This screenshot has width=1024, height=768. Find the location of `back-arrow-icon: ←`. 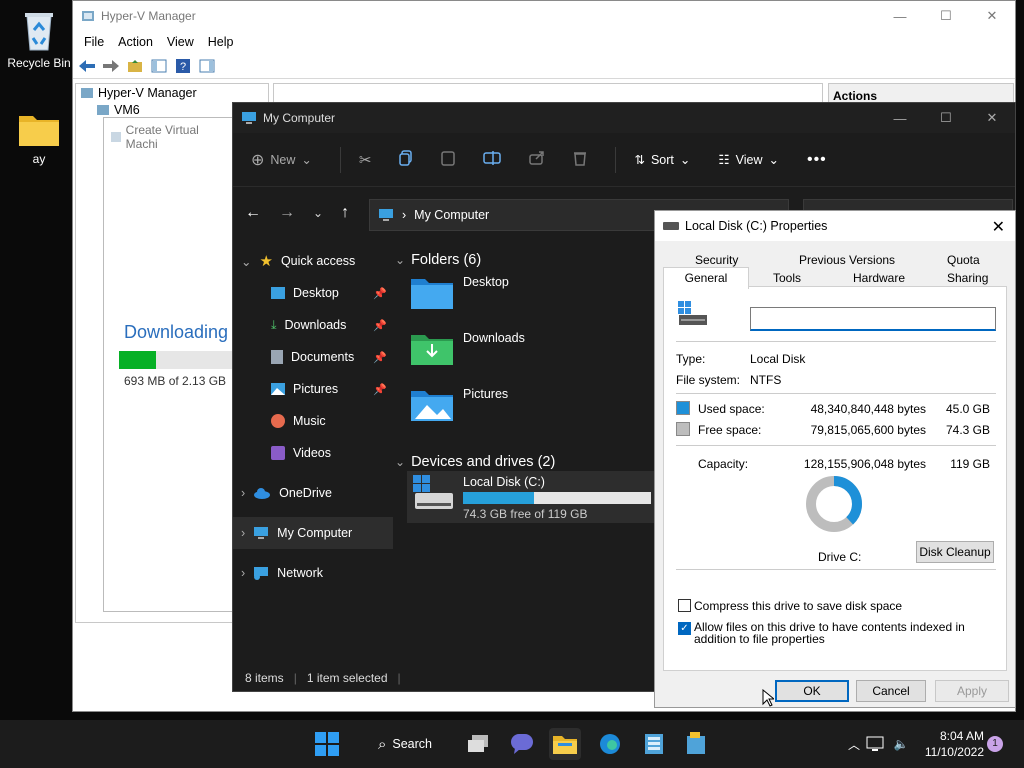

back-arrow-icon: ← is located at coordinates (253, 213).